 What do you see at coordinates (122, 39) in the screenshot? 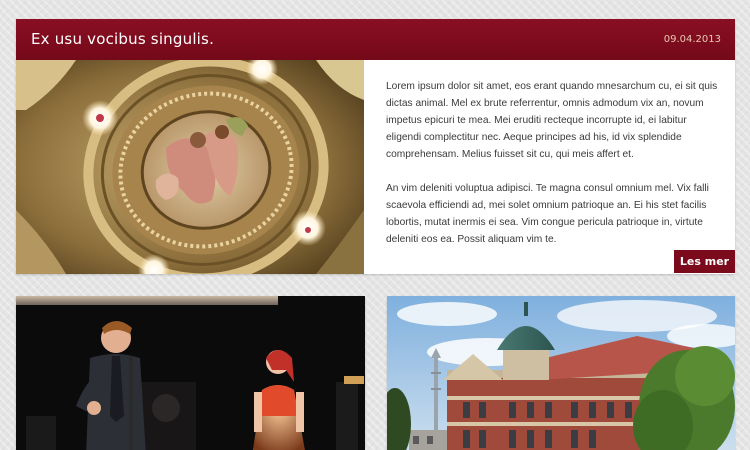
I see `featured-title: Ex usu vocibus singulis.` at bounding box center [122, 39].